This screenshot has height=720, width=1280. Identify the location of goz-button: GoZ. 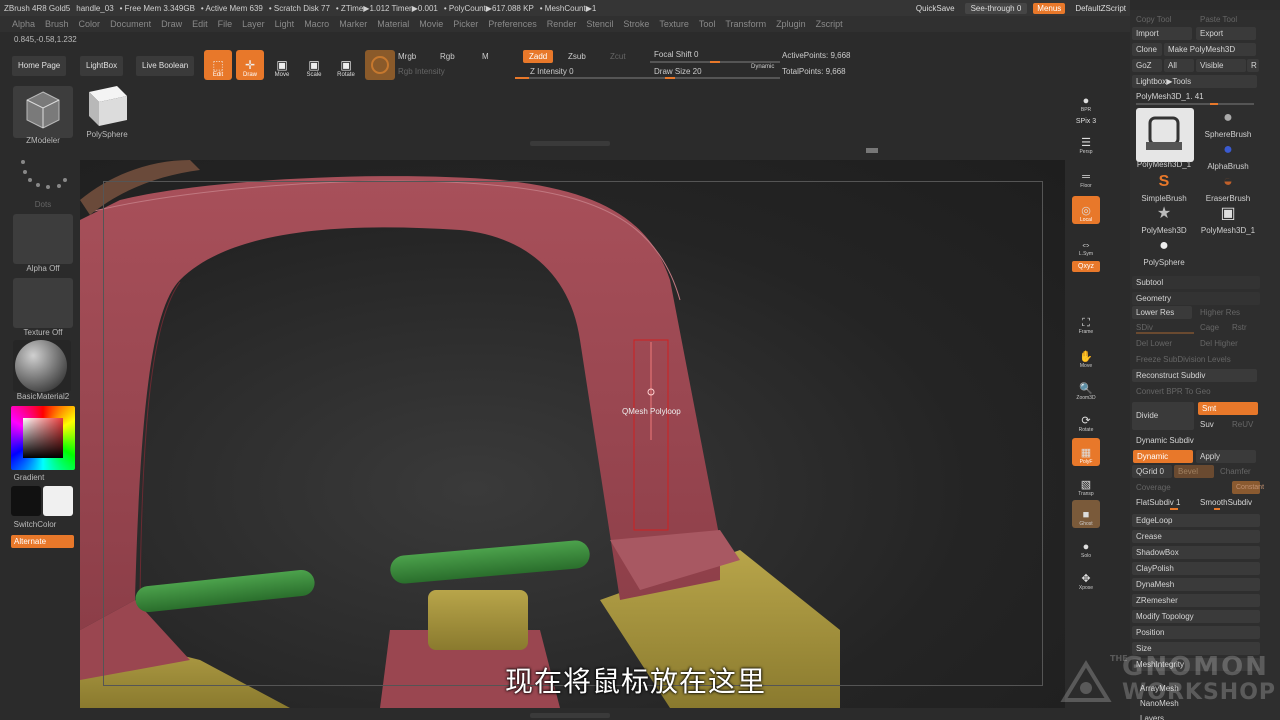
(1147, 65).